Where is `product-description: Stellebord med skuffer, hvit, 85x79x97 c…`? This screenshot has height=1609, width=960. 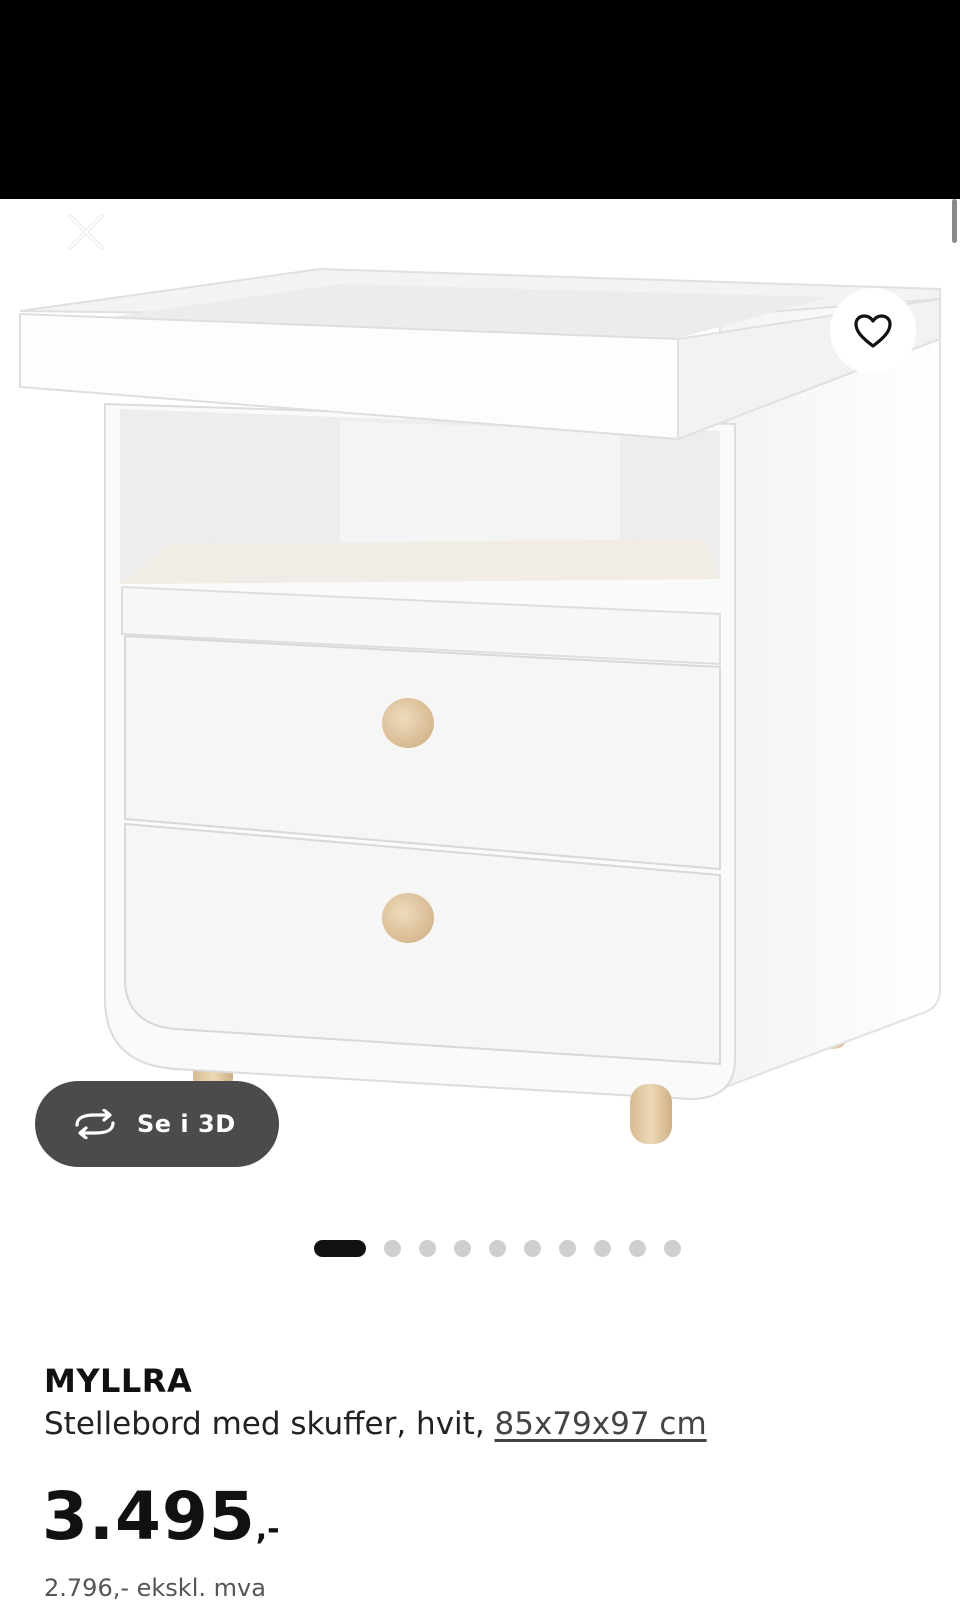 product-description: Stellebord med skuffer, hvit, 85x79x97 c… is located at coordinates (375, 1424).